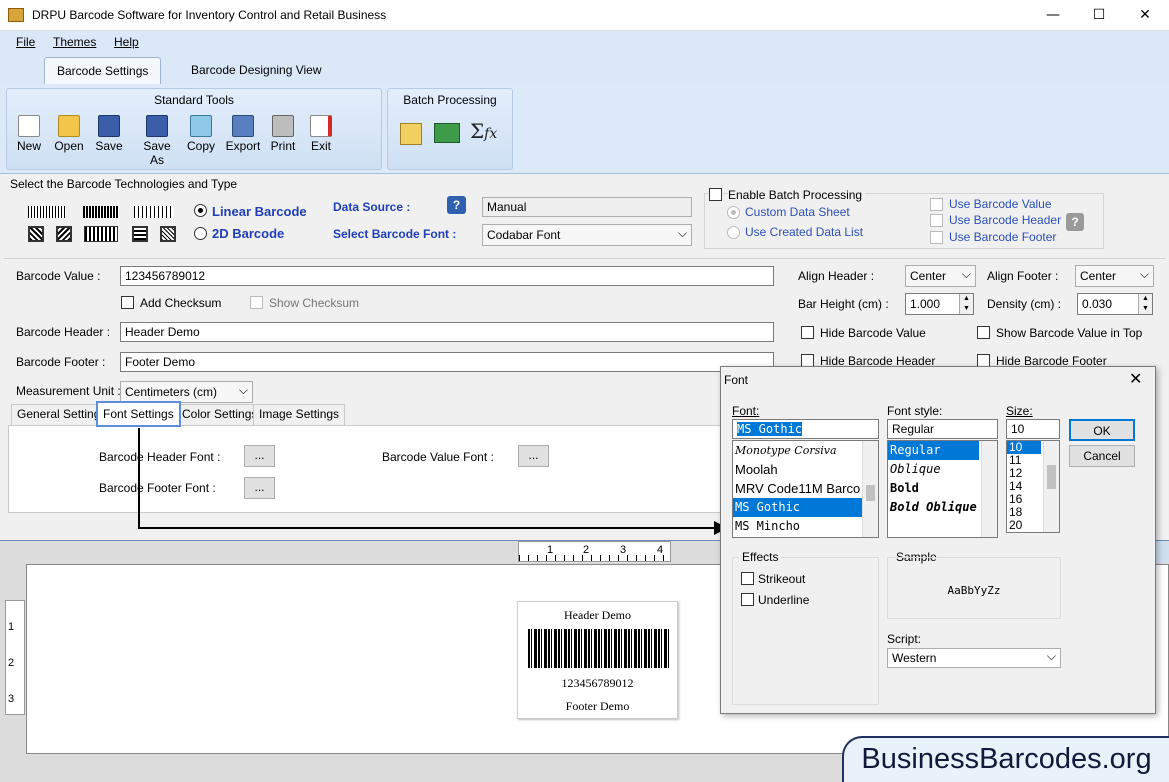 Image resolution: width=1169 pixels, height=782 pixels. Describe the element at coordinates (447, 133) in the screenshot. I see `excel-import-icon` at that location.